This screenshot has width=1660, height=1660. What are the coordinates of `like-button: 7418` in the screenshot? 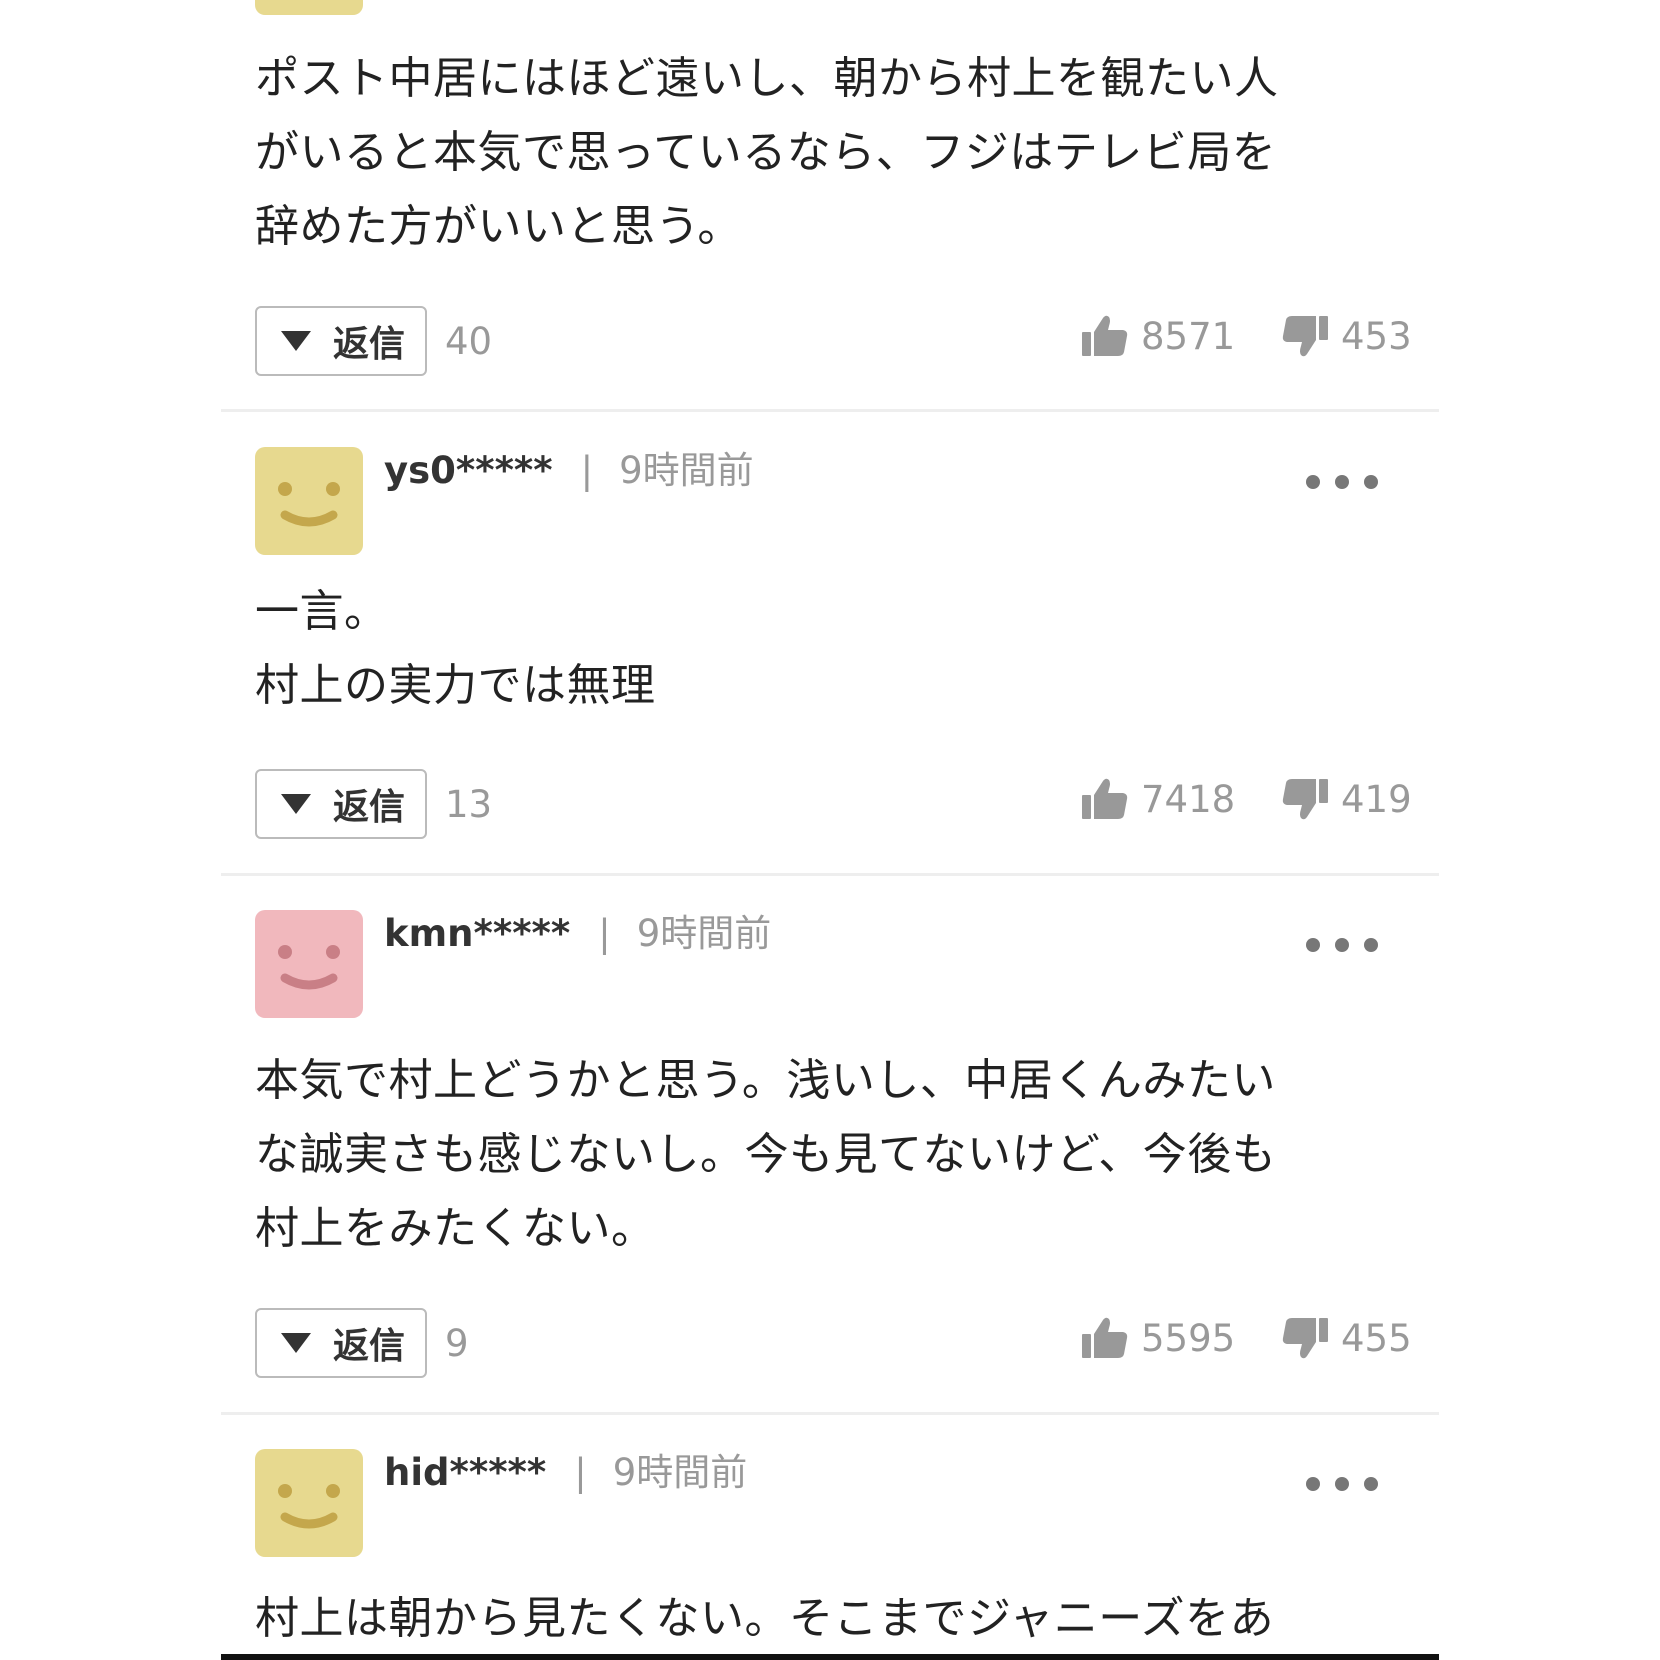 It's located at (1158, 799).